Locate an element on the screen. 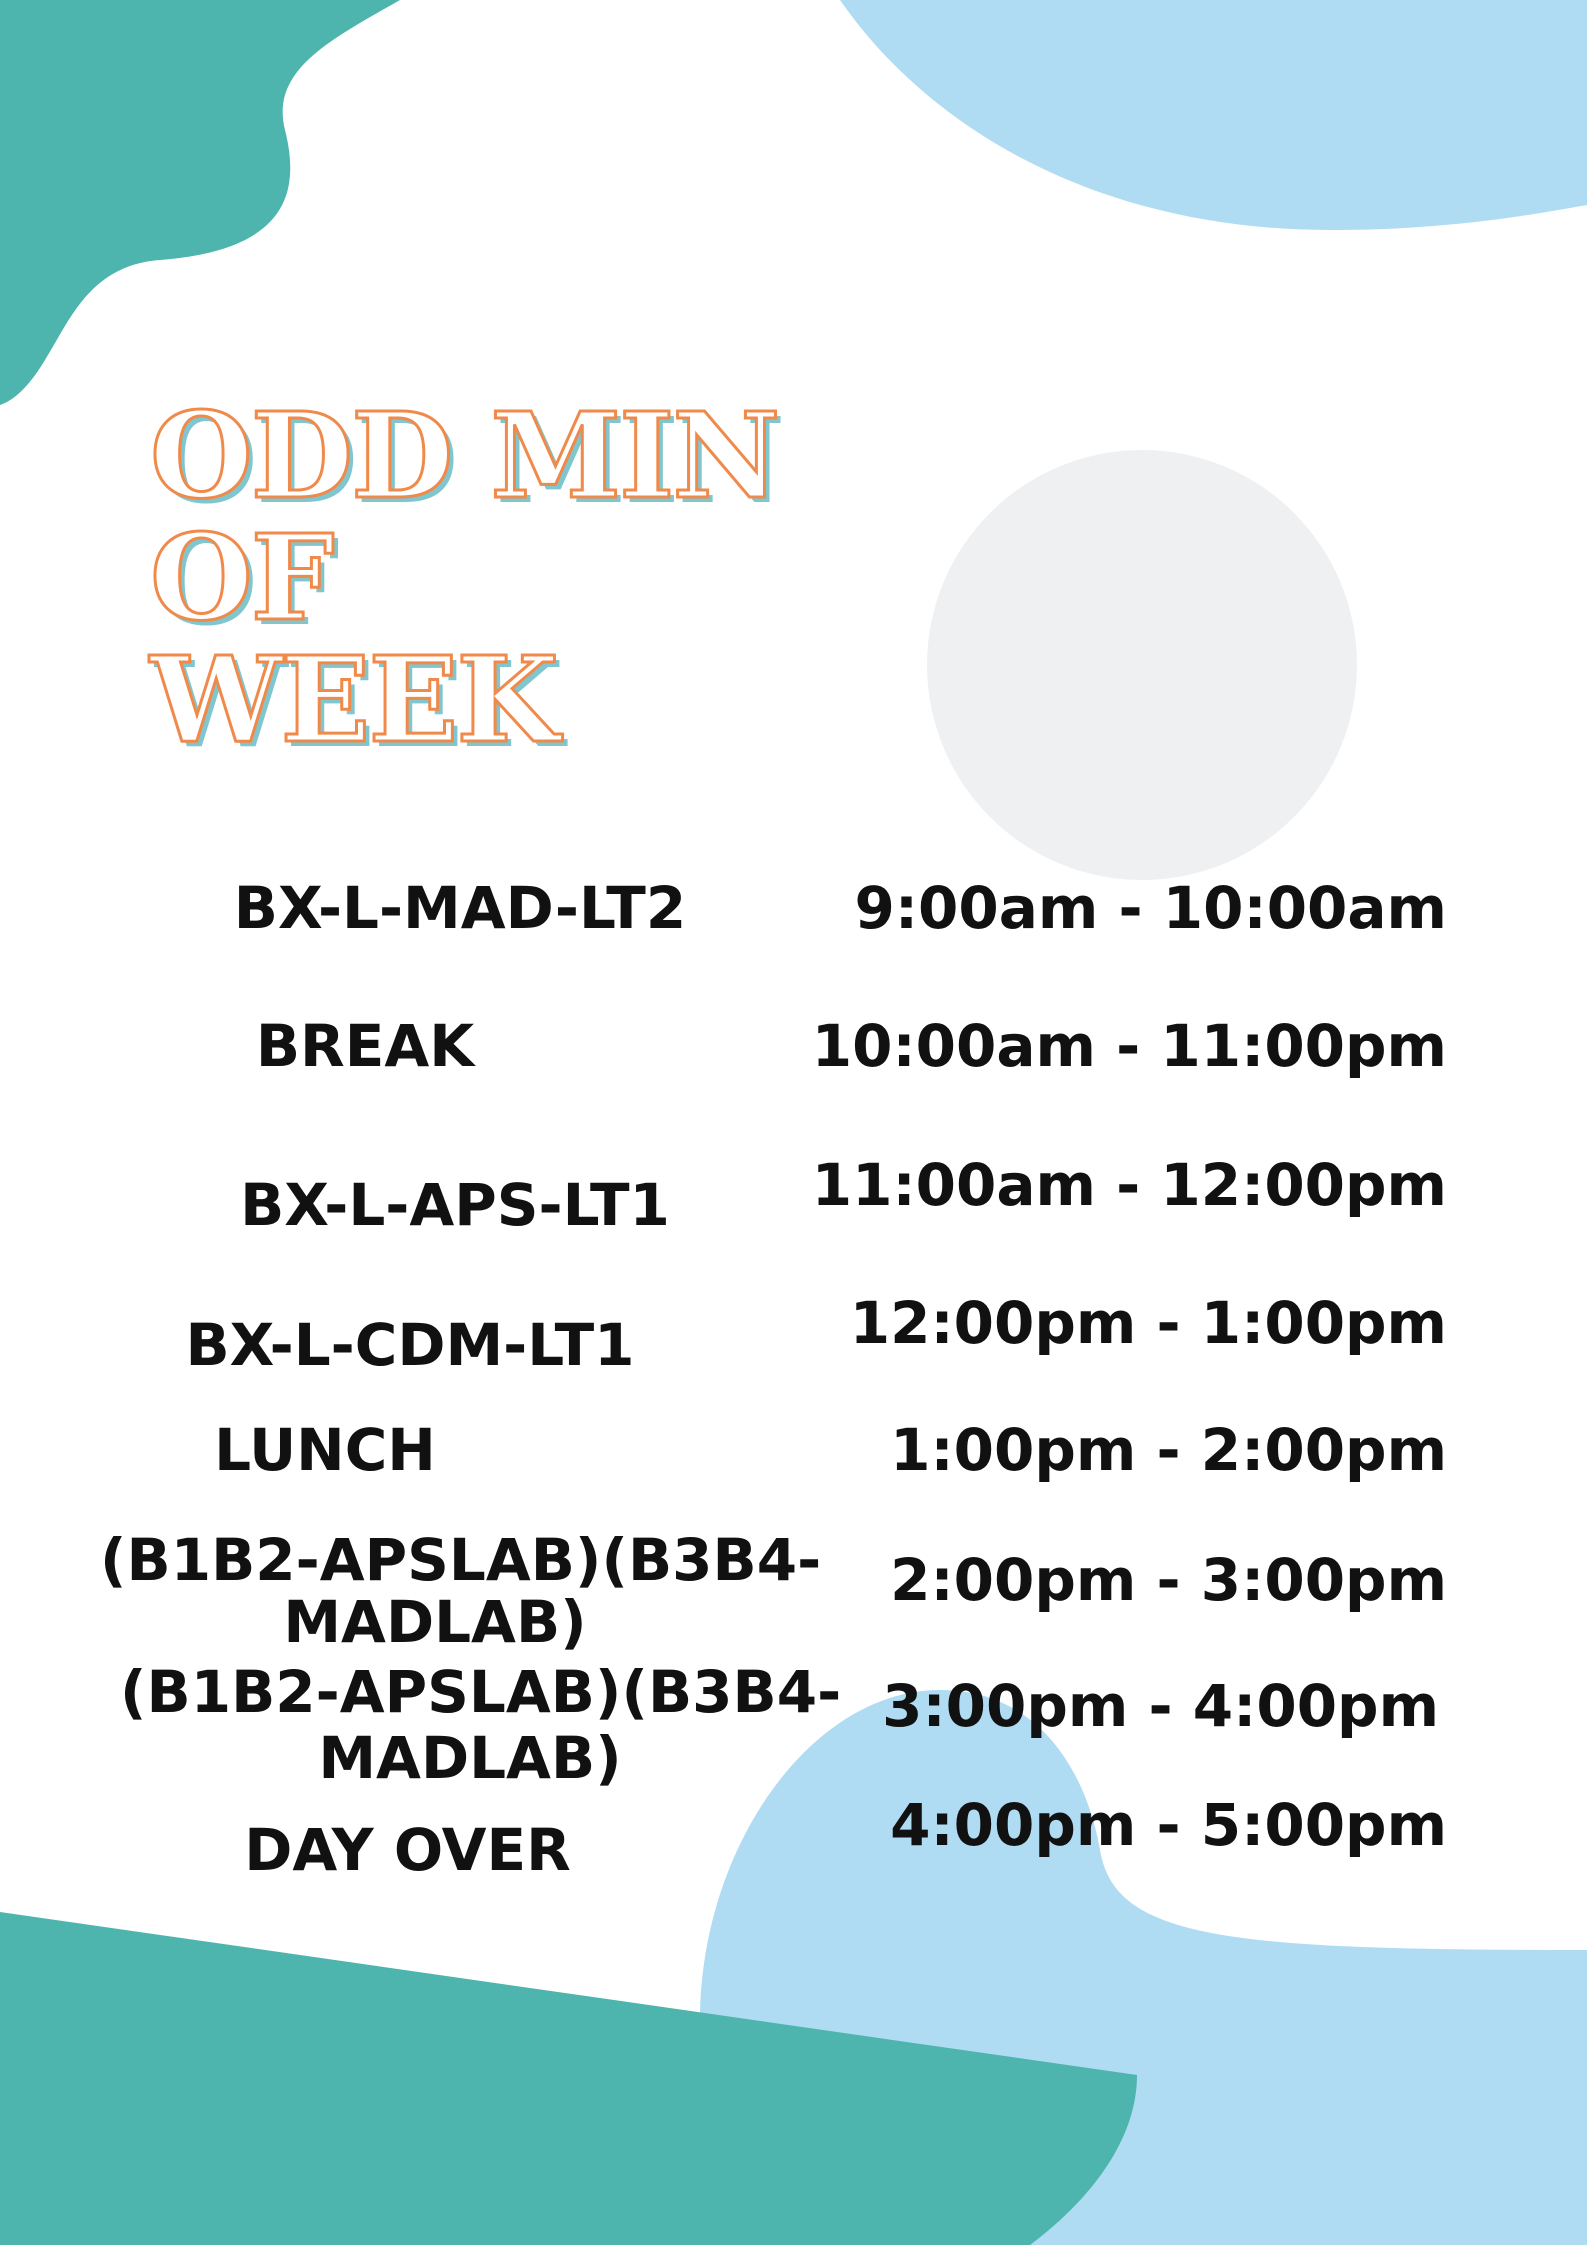 Image resolution: width=1587 pixels, height=2245 pixels. top-right-blue-blob is located at coordinates (1213, 115).